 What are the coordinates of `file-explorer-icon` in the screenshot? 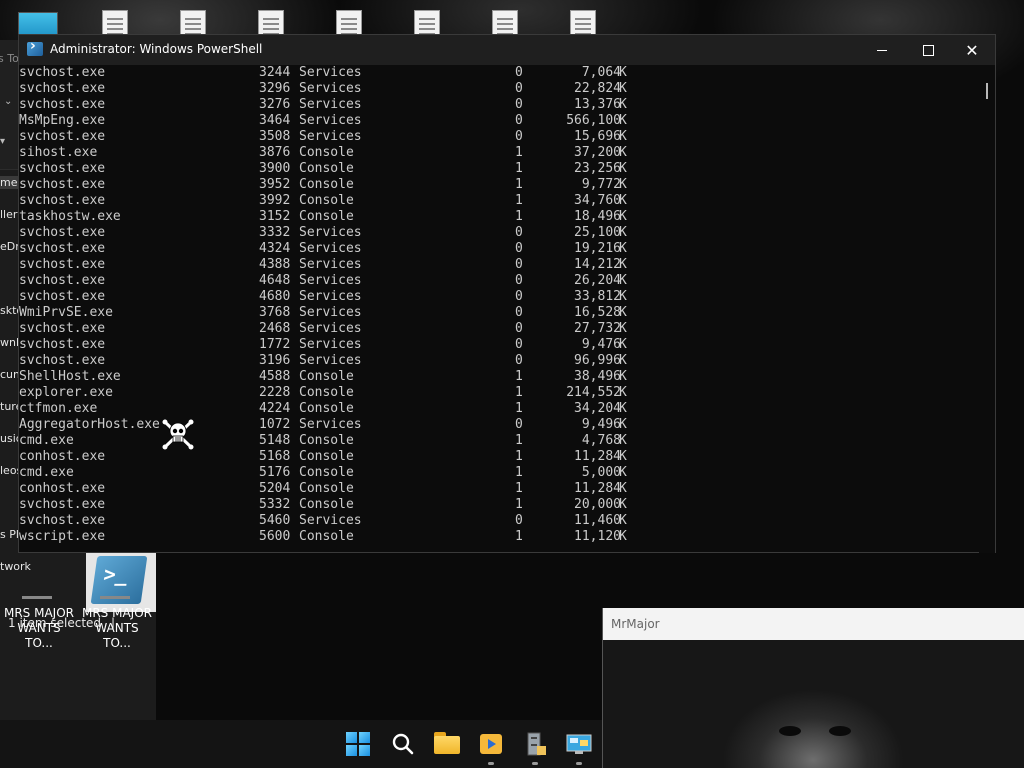 It's located at (447, 744).